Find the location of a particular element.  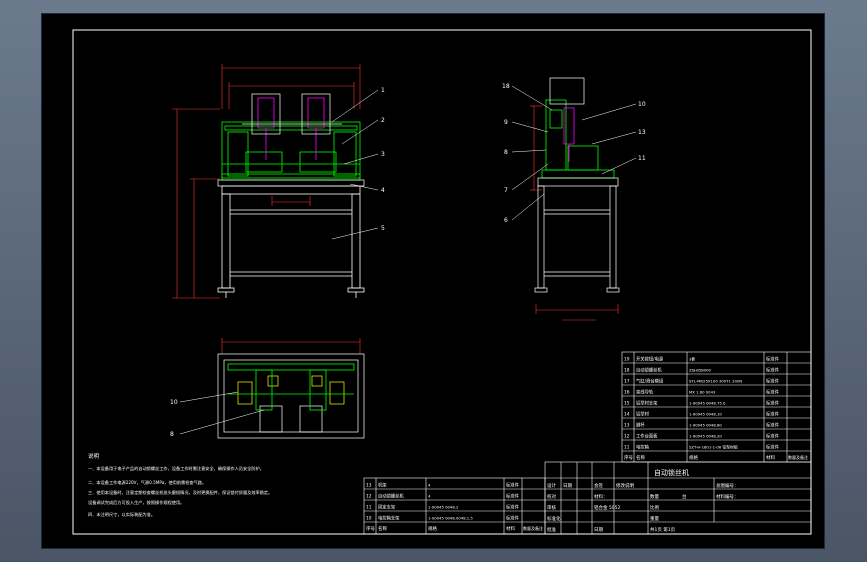

tb-sheet: 共1页 第1页 is located at coordinates (663, 529).